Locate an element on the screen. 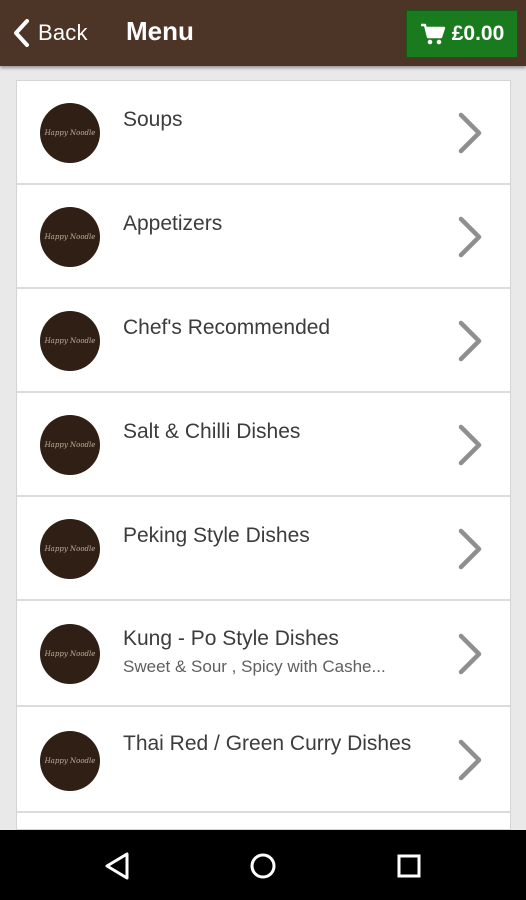 The image size is (526, 900). chevron-left-icon is located at coordinates (21, 33).